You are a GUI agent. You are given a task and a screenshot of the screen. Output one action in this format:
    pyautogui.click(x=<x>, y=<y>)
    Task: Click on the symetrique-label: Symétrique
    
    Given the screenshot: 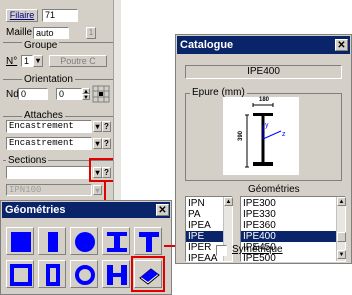 What is the action you would take?
    pyautogui.click(x=257, y=249)
    